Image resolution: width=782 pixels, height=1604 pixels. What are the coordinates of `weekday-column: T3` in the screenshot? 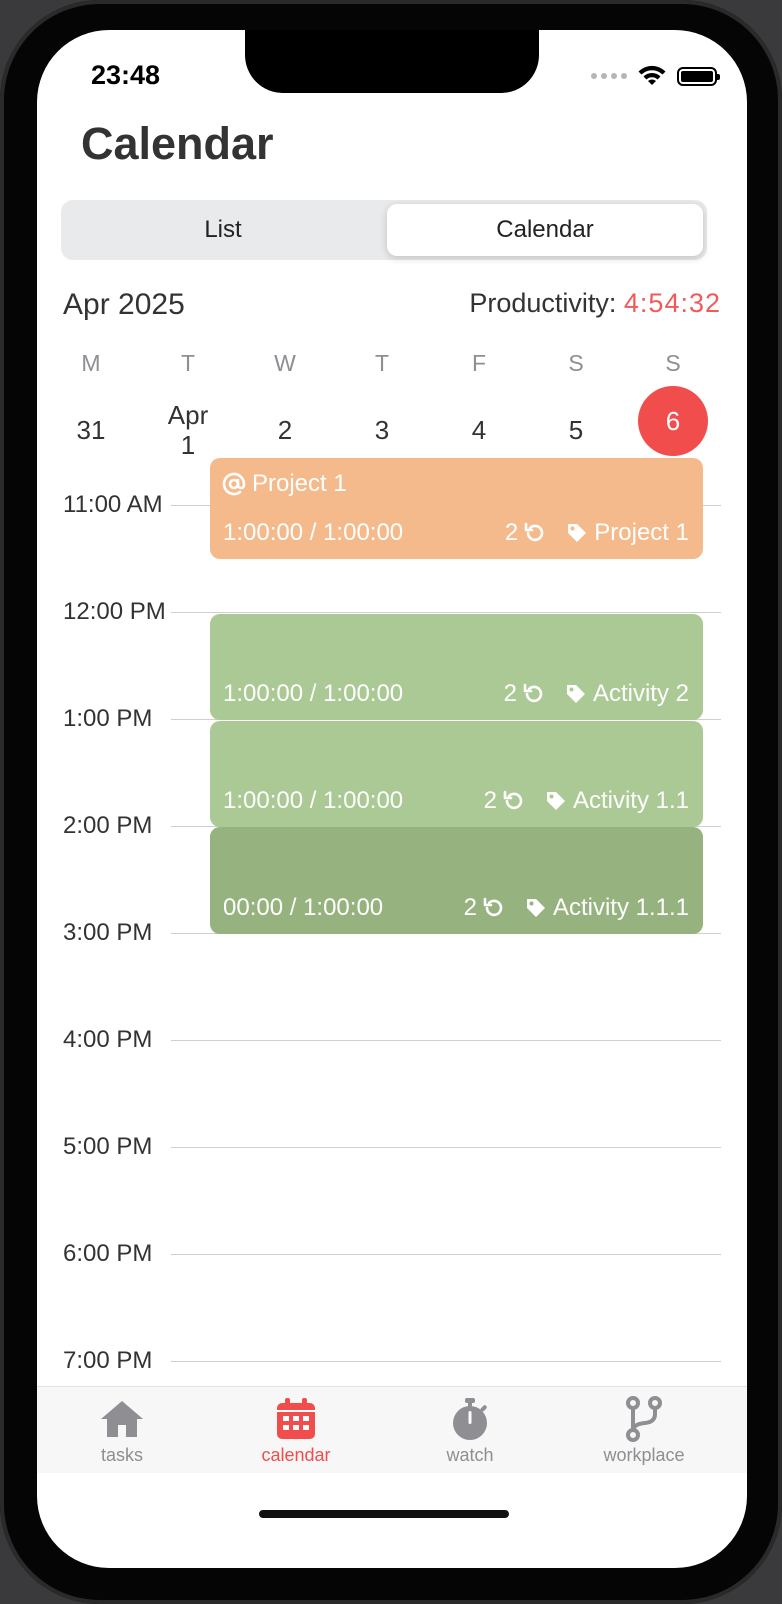 It's located at (382, 397).